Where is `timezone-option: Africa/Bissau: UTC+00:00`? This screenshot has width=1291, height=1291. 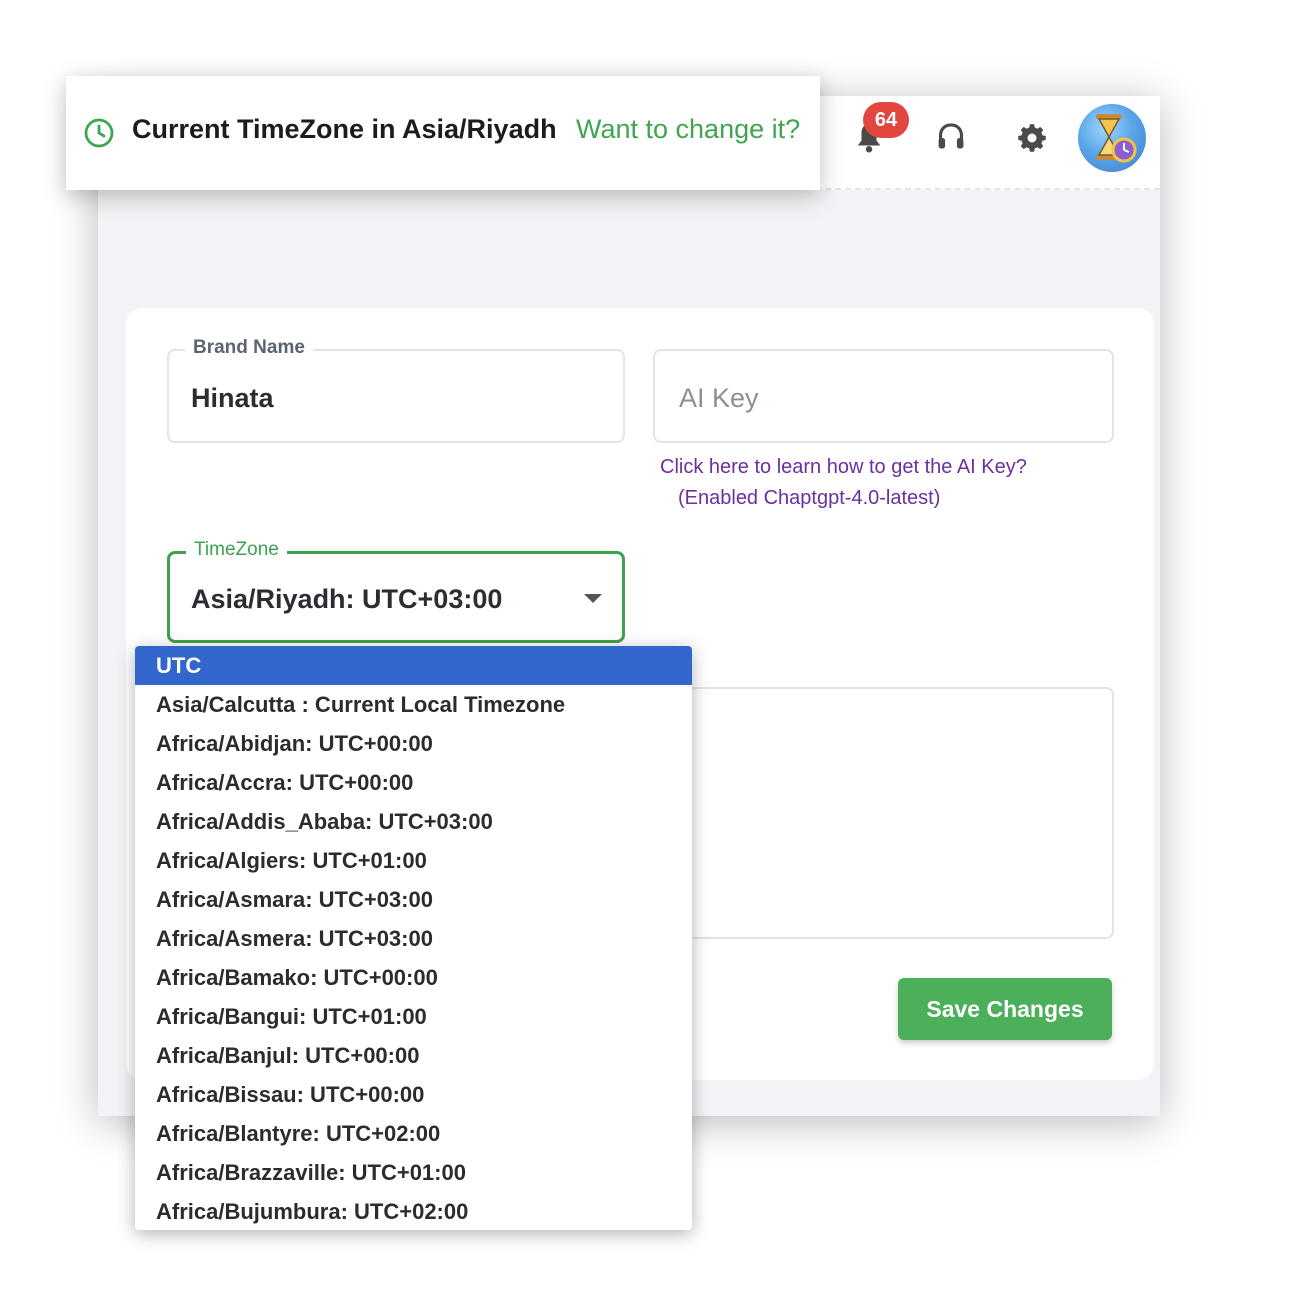
timezone-option: Africa/Bissau: UTC+00:00 is located at coordinates (413, 1094).